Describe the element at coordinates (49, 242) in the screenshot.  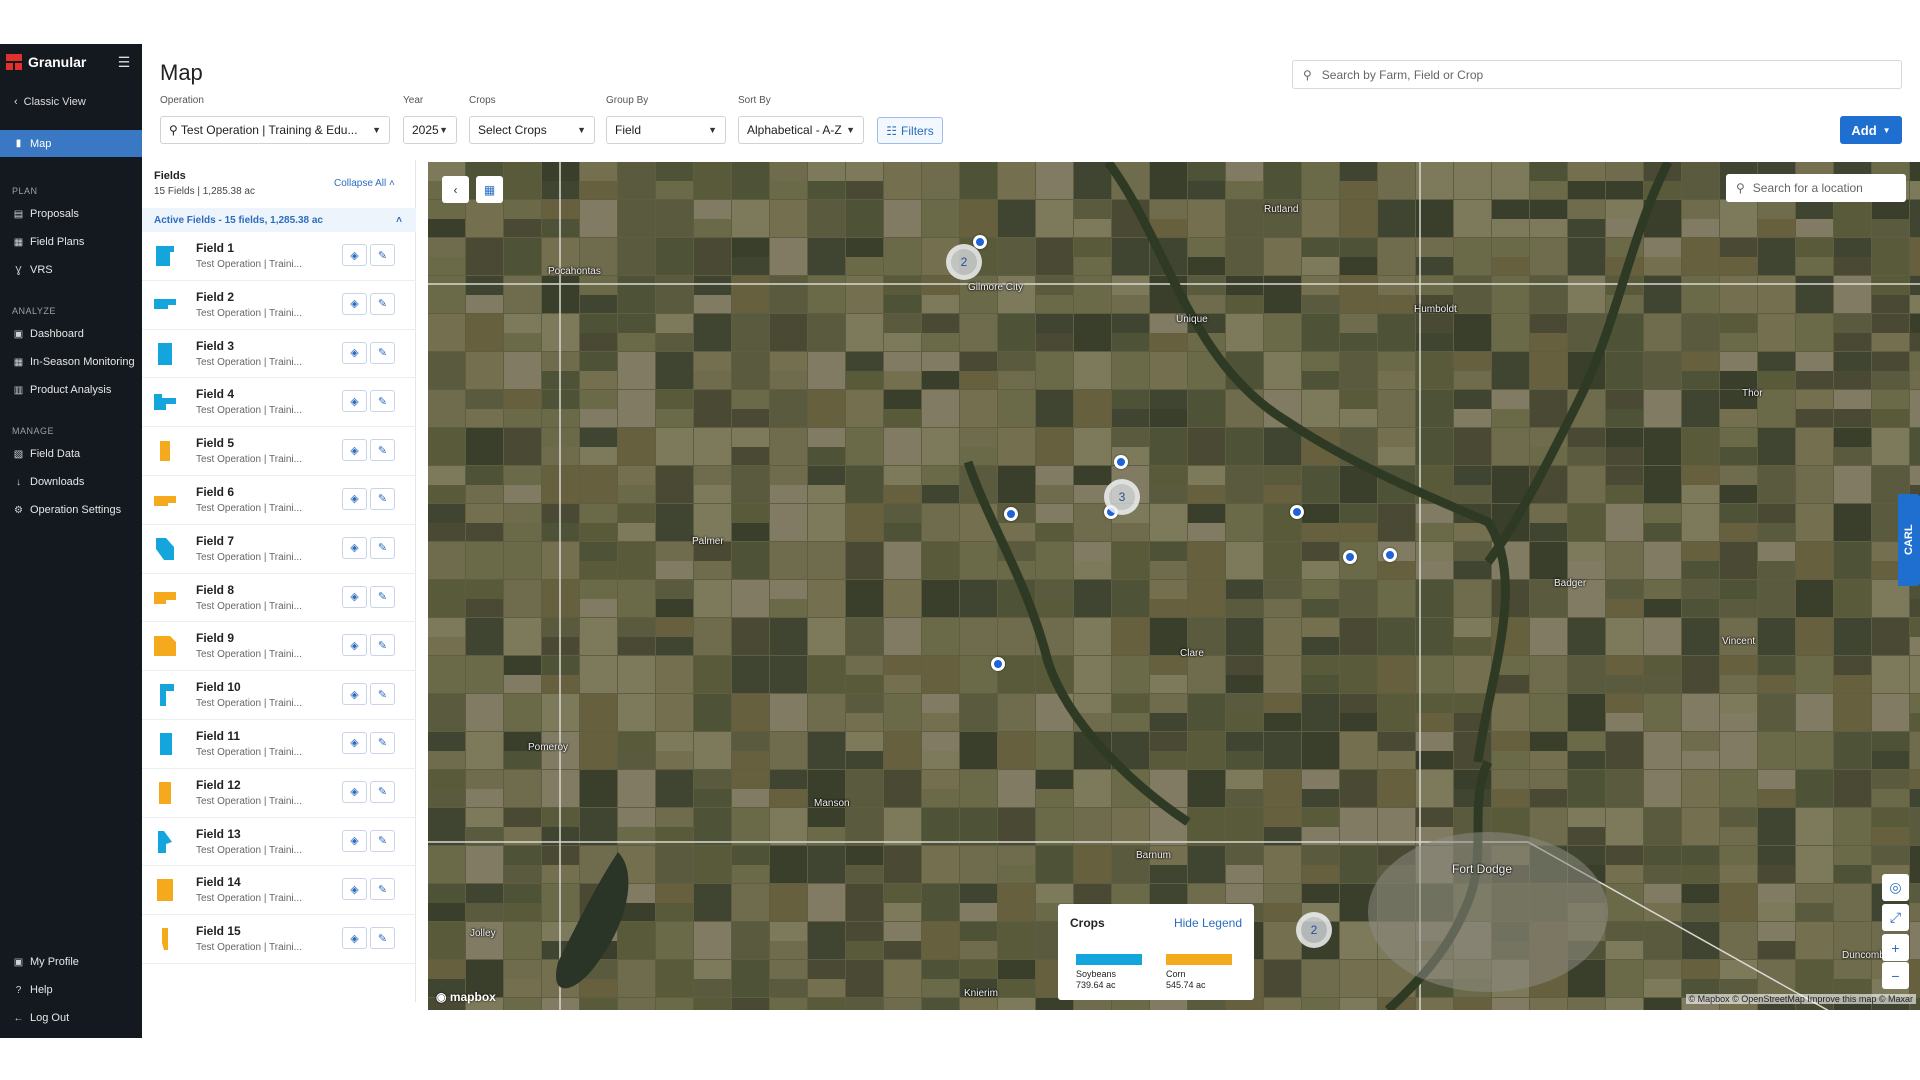
I see `sidebar-item-field-plans: ▦ Field Plans` at that location.